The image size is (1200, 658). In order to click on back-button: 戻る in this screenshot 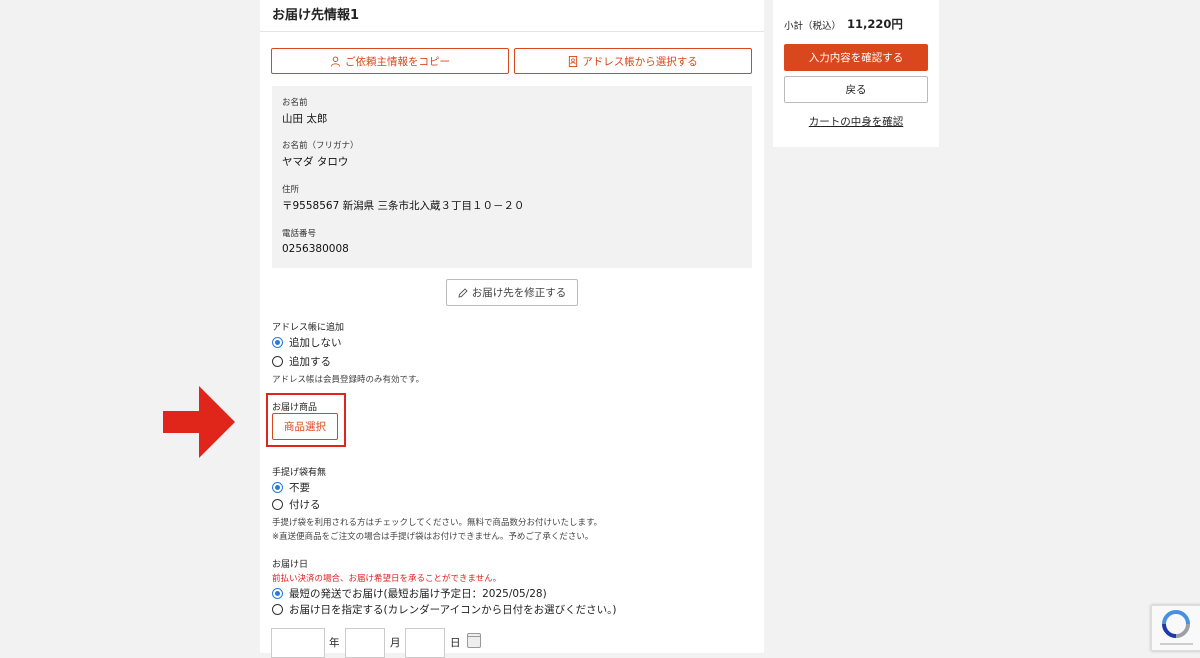, I will do `click(856, 89)`.